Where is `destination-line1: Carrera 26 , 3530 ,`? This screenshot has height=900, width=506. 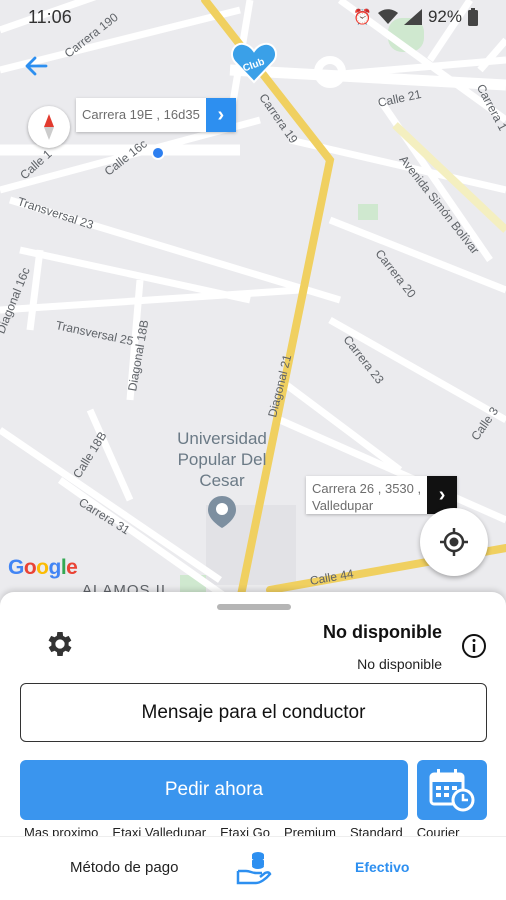 destination-line1: Carrera 26 , 3530 , is located at coordinates (367, 488).